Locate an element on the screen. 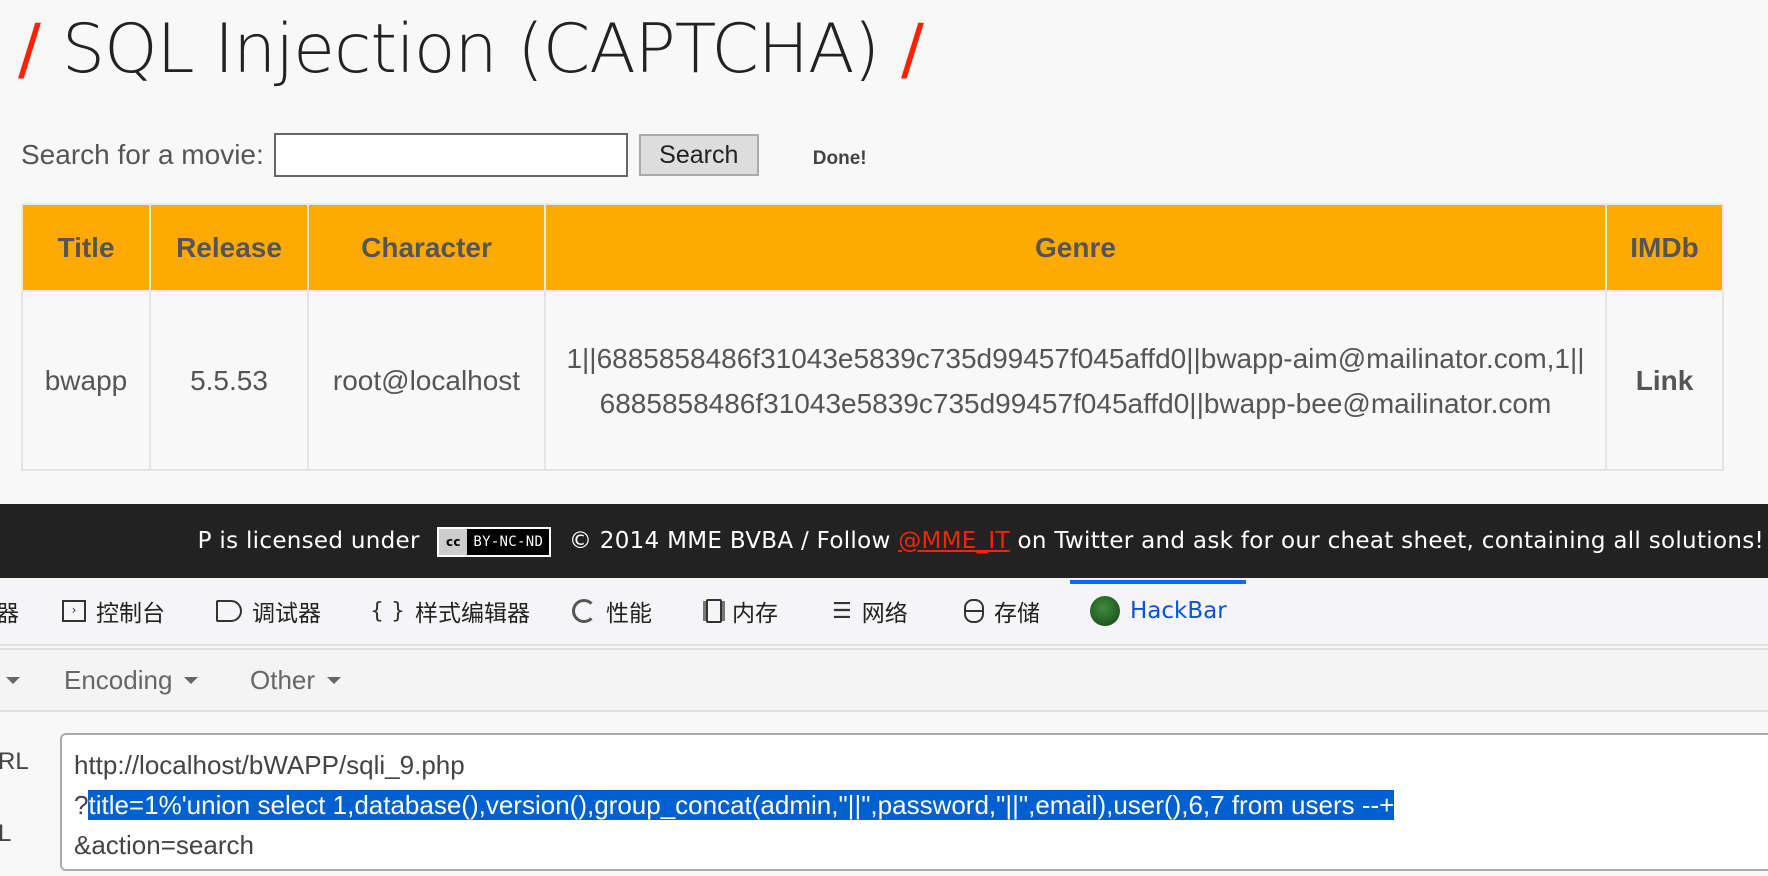  tab-label: 样式编辑器 is located at coordinates (472, 614).